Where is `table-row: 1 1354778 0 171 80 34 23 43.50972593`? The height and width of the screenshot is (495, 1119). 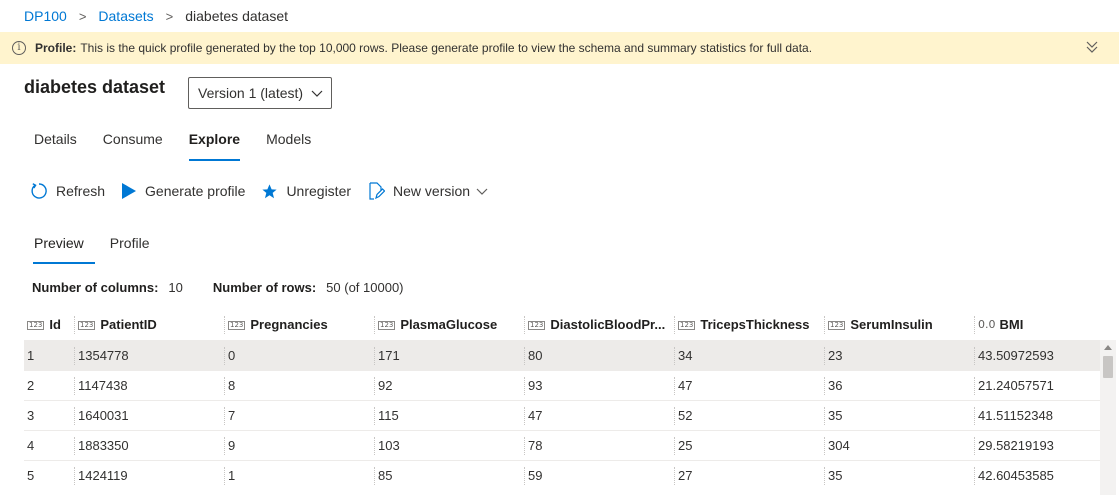 table-row: 1 1354778 0 171 80 34 23 43.50972593 is located at coordinates (562, 355).